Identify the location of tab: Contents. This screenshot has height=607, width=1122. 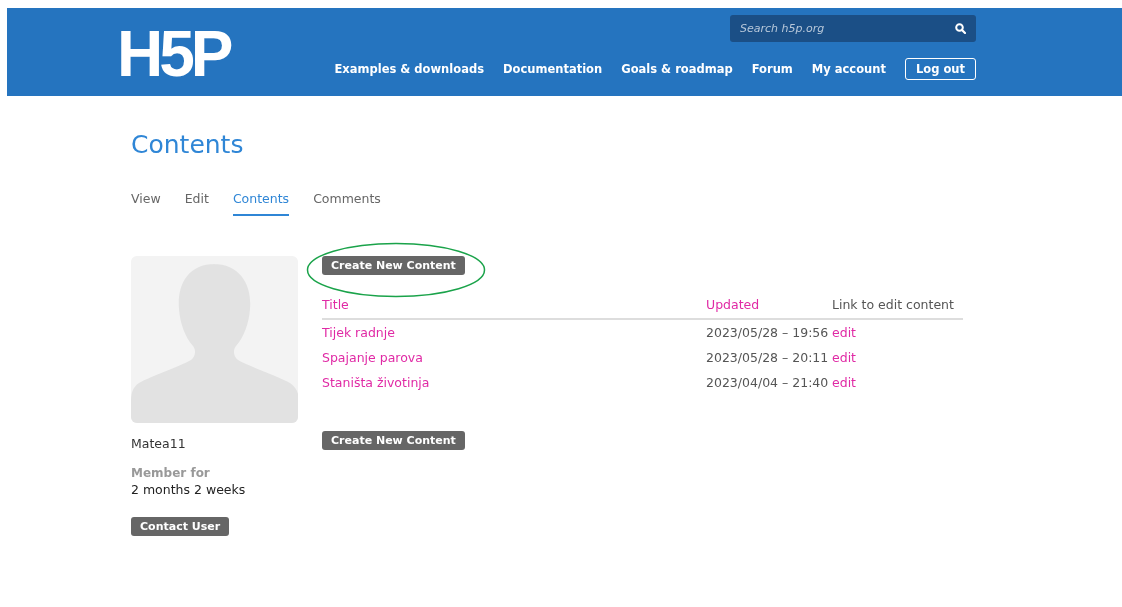
(261, 203).